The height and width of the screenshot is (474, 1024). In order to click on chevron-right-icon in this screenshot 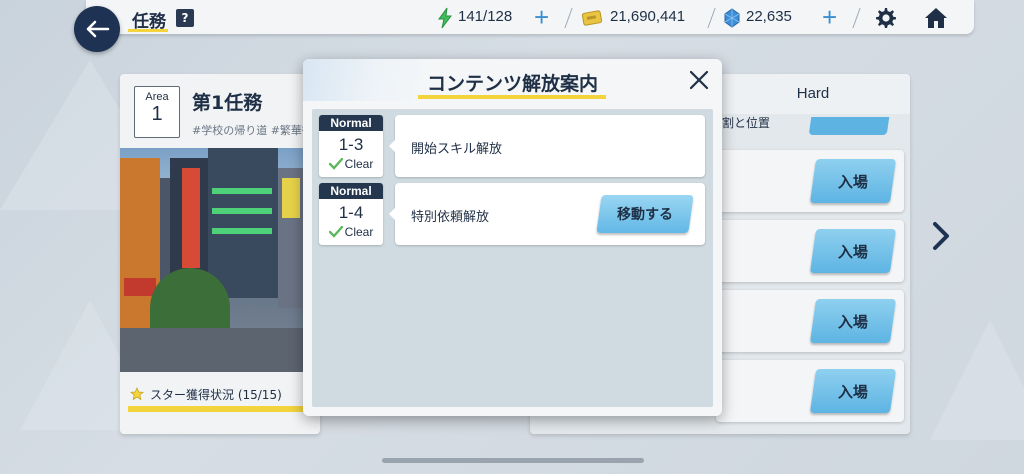, I will do `click(941, 236)`.